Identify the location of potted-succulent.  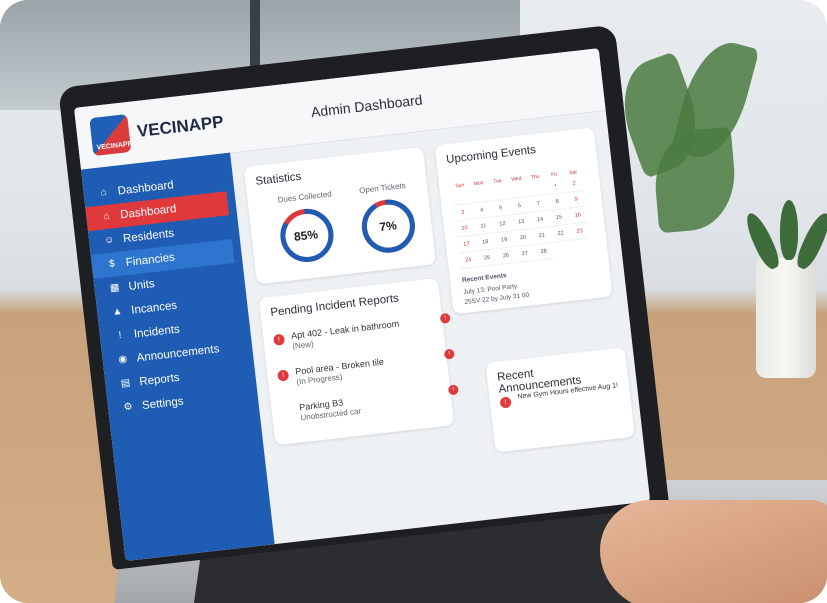
(784, 289).